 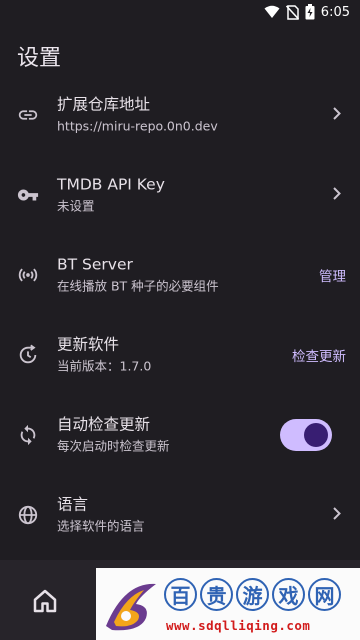 What do you see at coordinates (101, 526) in the screenshot?
I see `row-subtitle: 选择软件的语言` at bounding box center [101, 526].